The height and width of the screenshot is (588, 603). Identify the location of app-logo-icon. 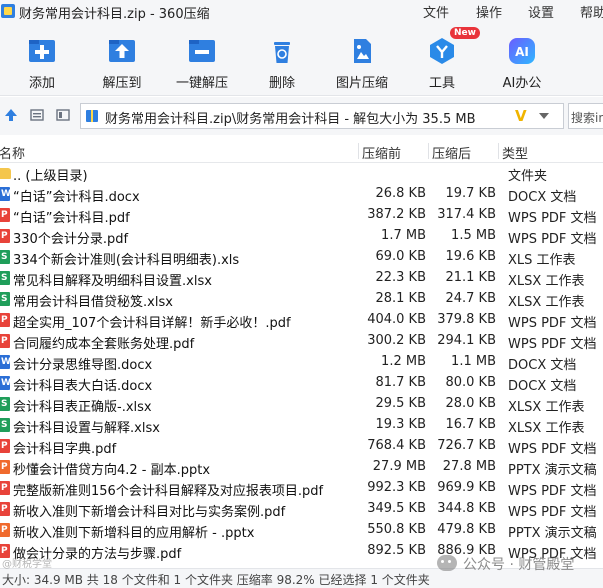
(8, 11).